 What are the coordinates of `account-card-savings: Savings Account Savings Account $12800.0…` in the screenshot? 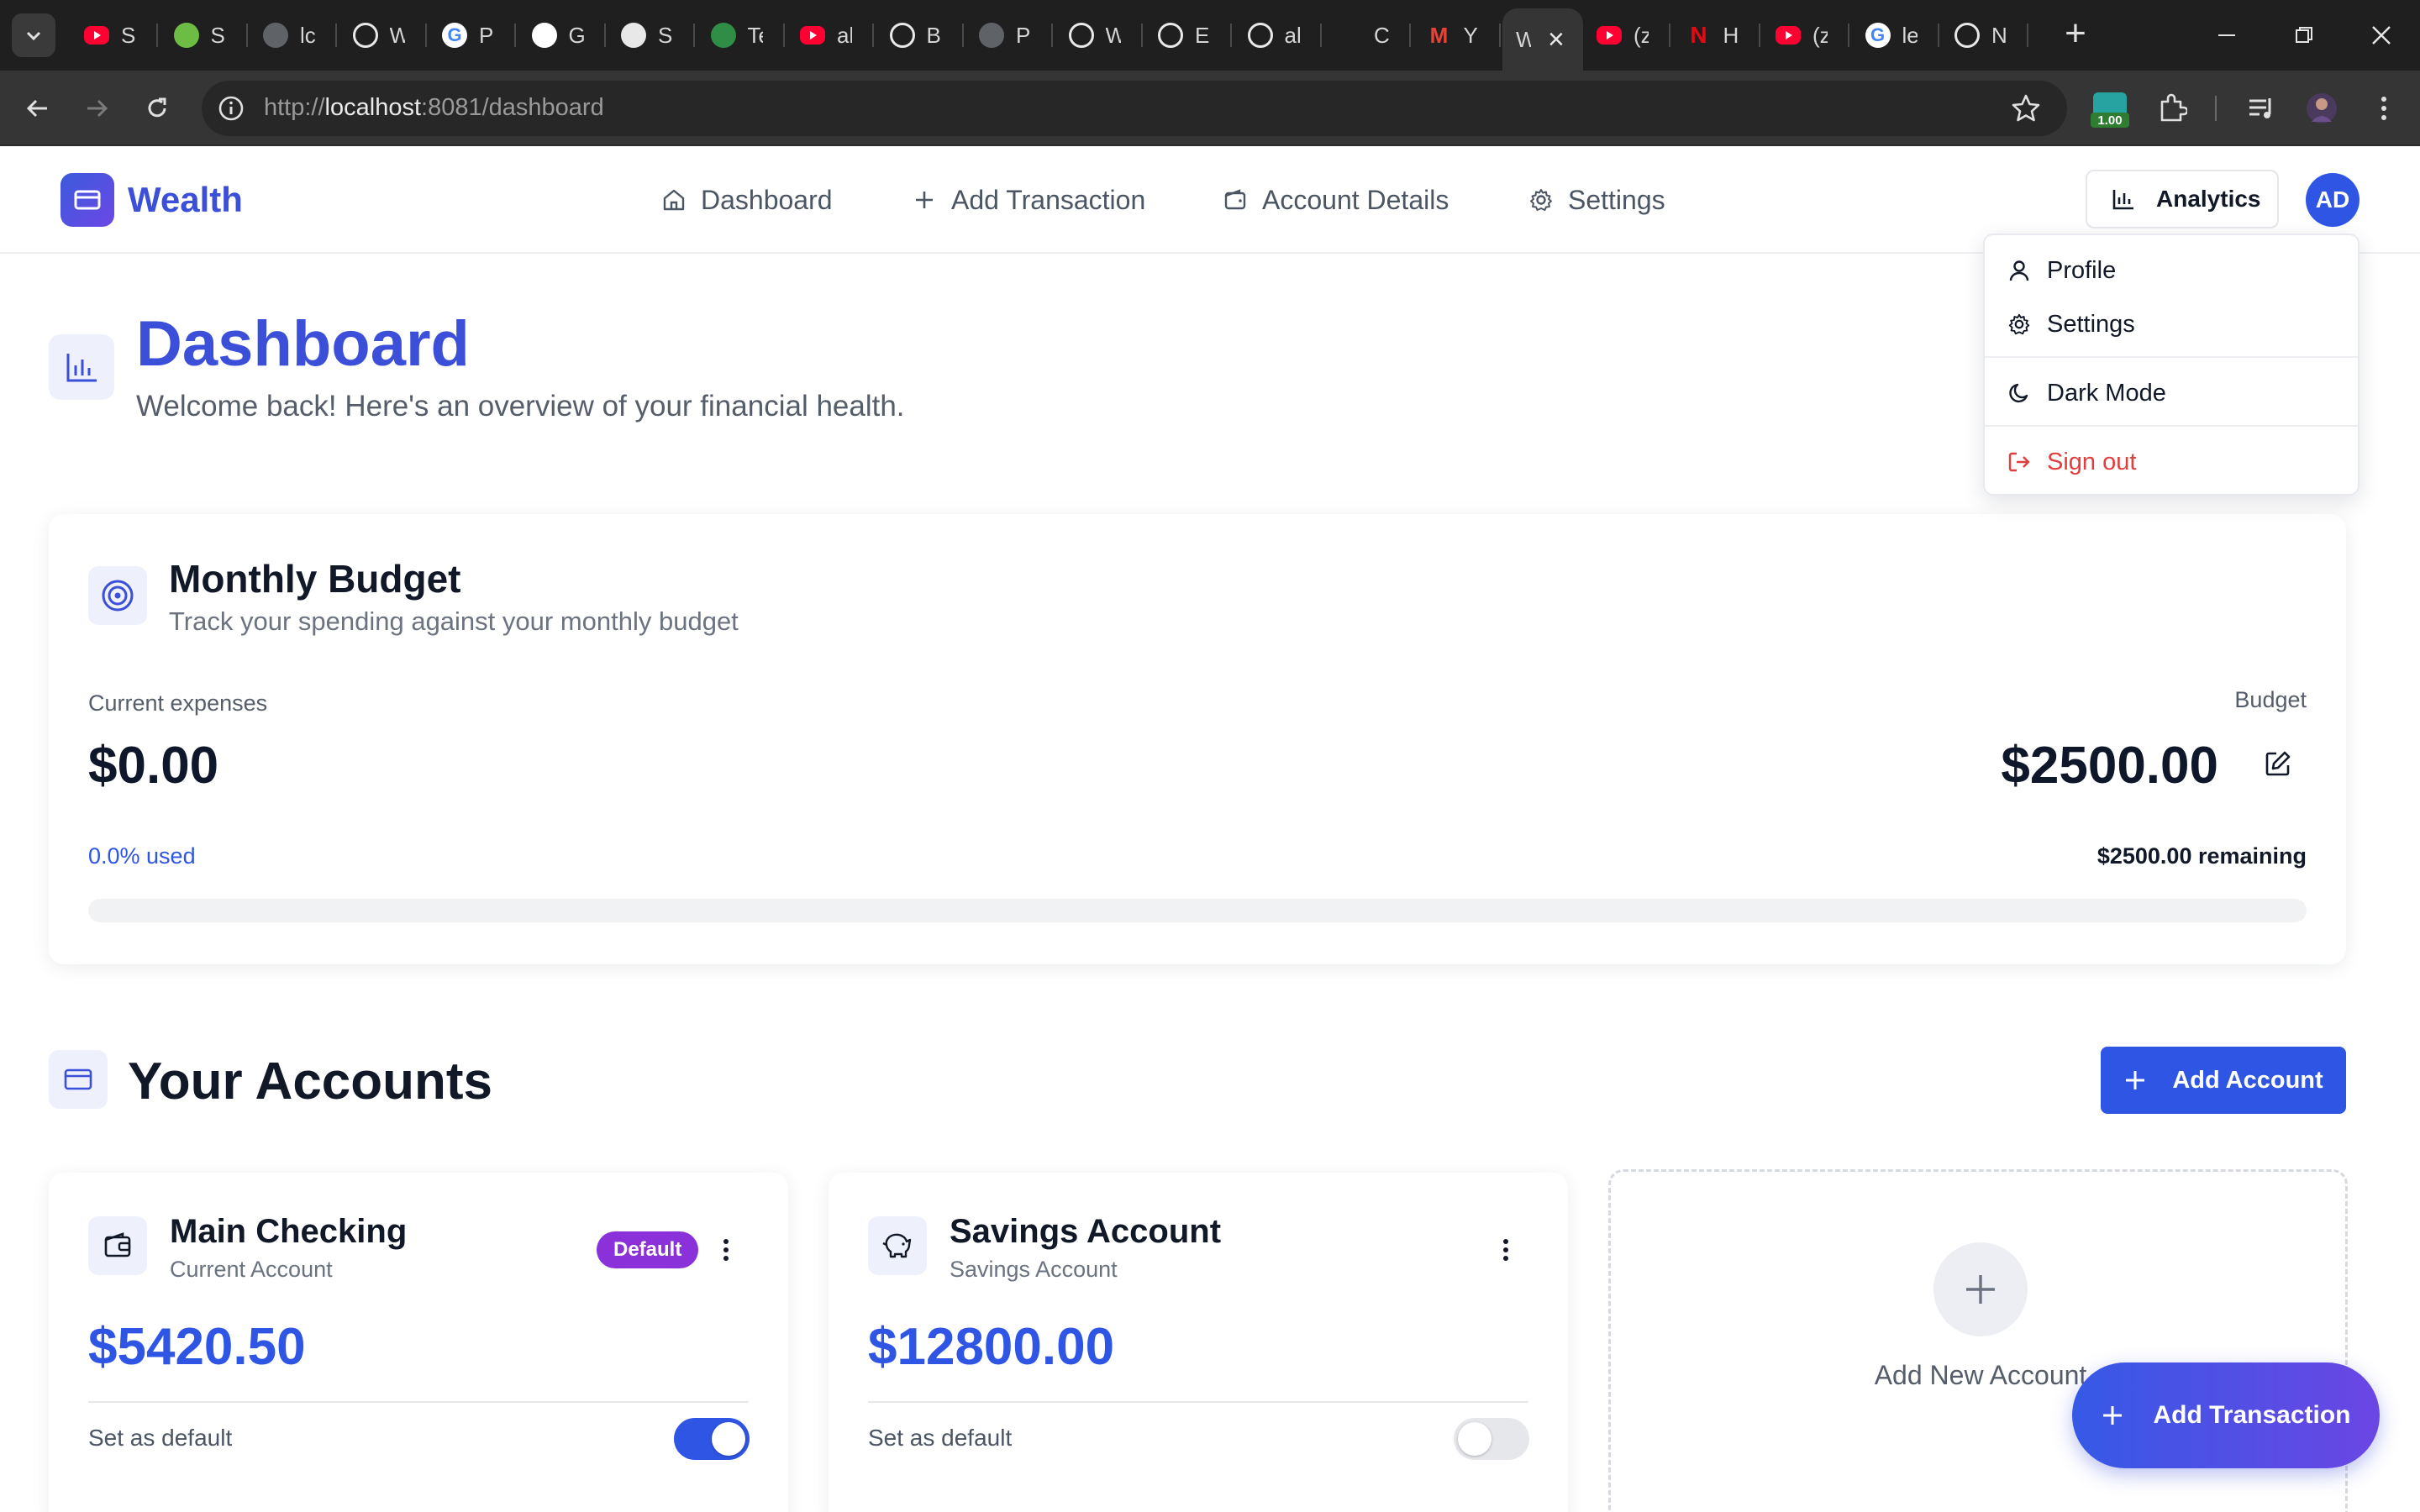 It's located at (1198, 1342).